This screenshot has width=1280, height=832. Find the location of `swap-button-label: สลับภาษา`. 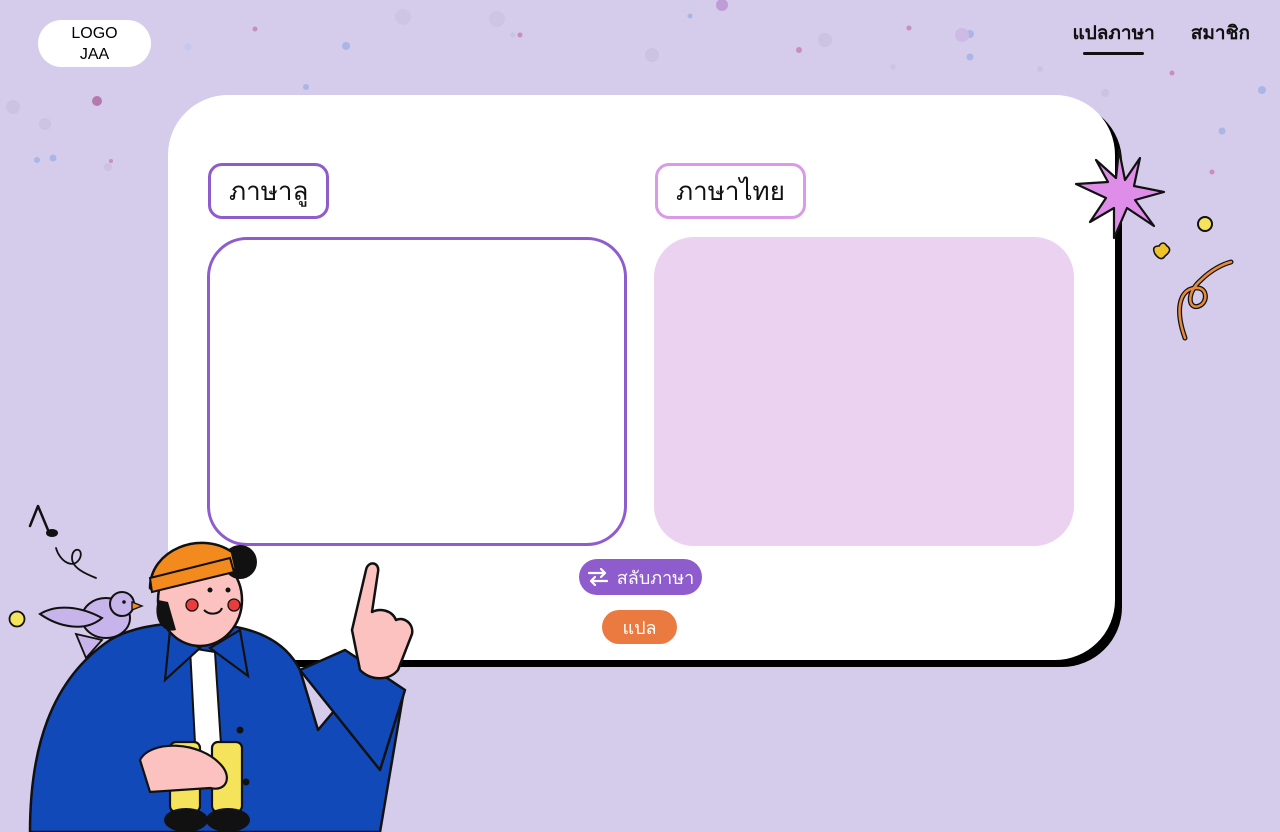

swap-button-label: สลับภาษา is located at coordinates (655, 578).